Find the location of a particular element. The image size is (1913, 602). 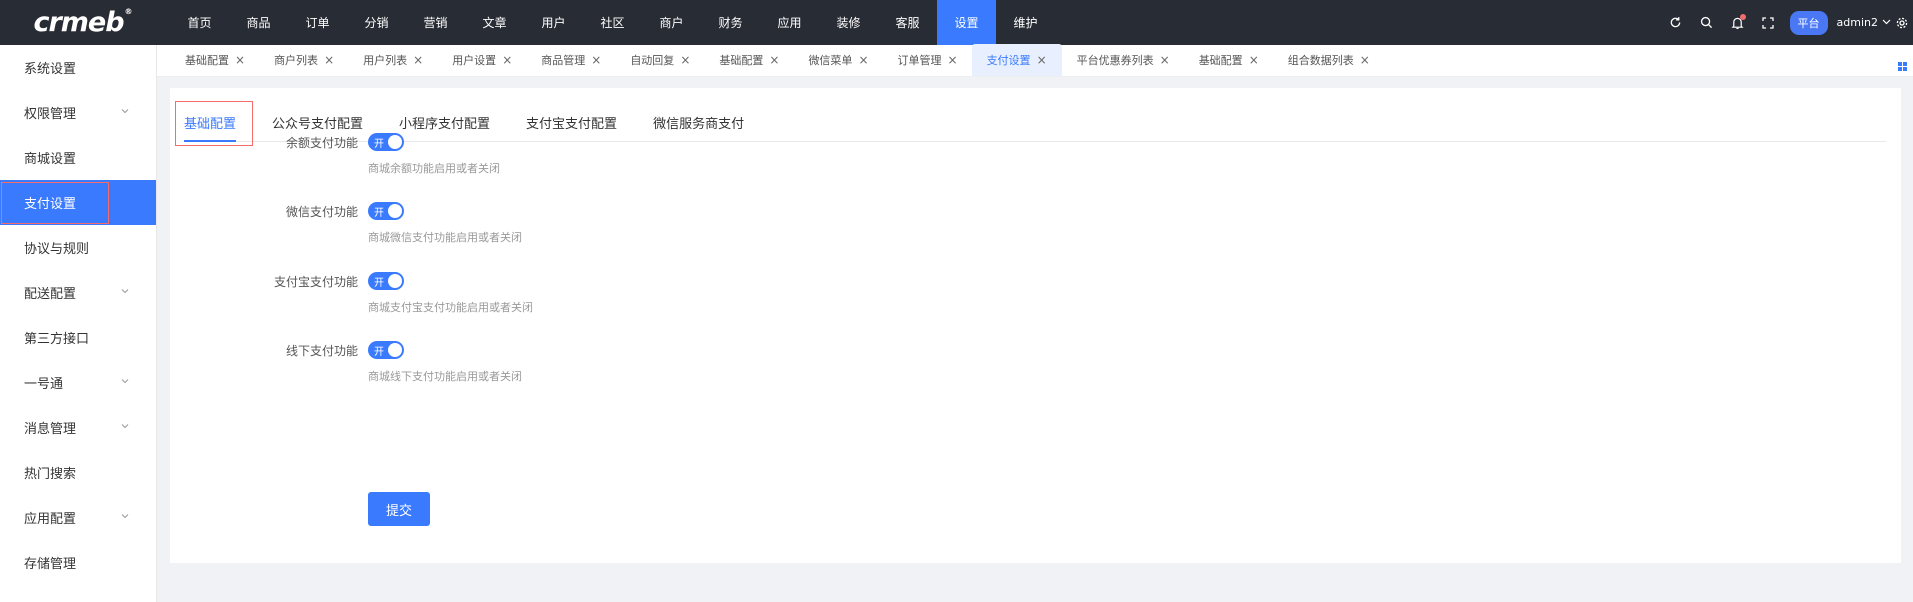

page-tab: 组合数据列表 × is located at coordinates (1314, 60).